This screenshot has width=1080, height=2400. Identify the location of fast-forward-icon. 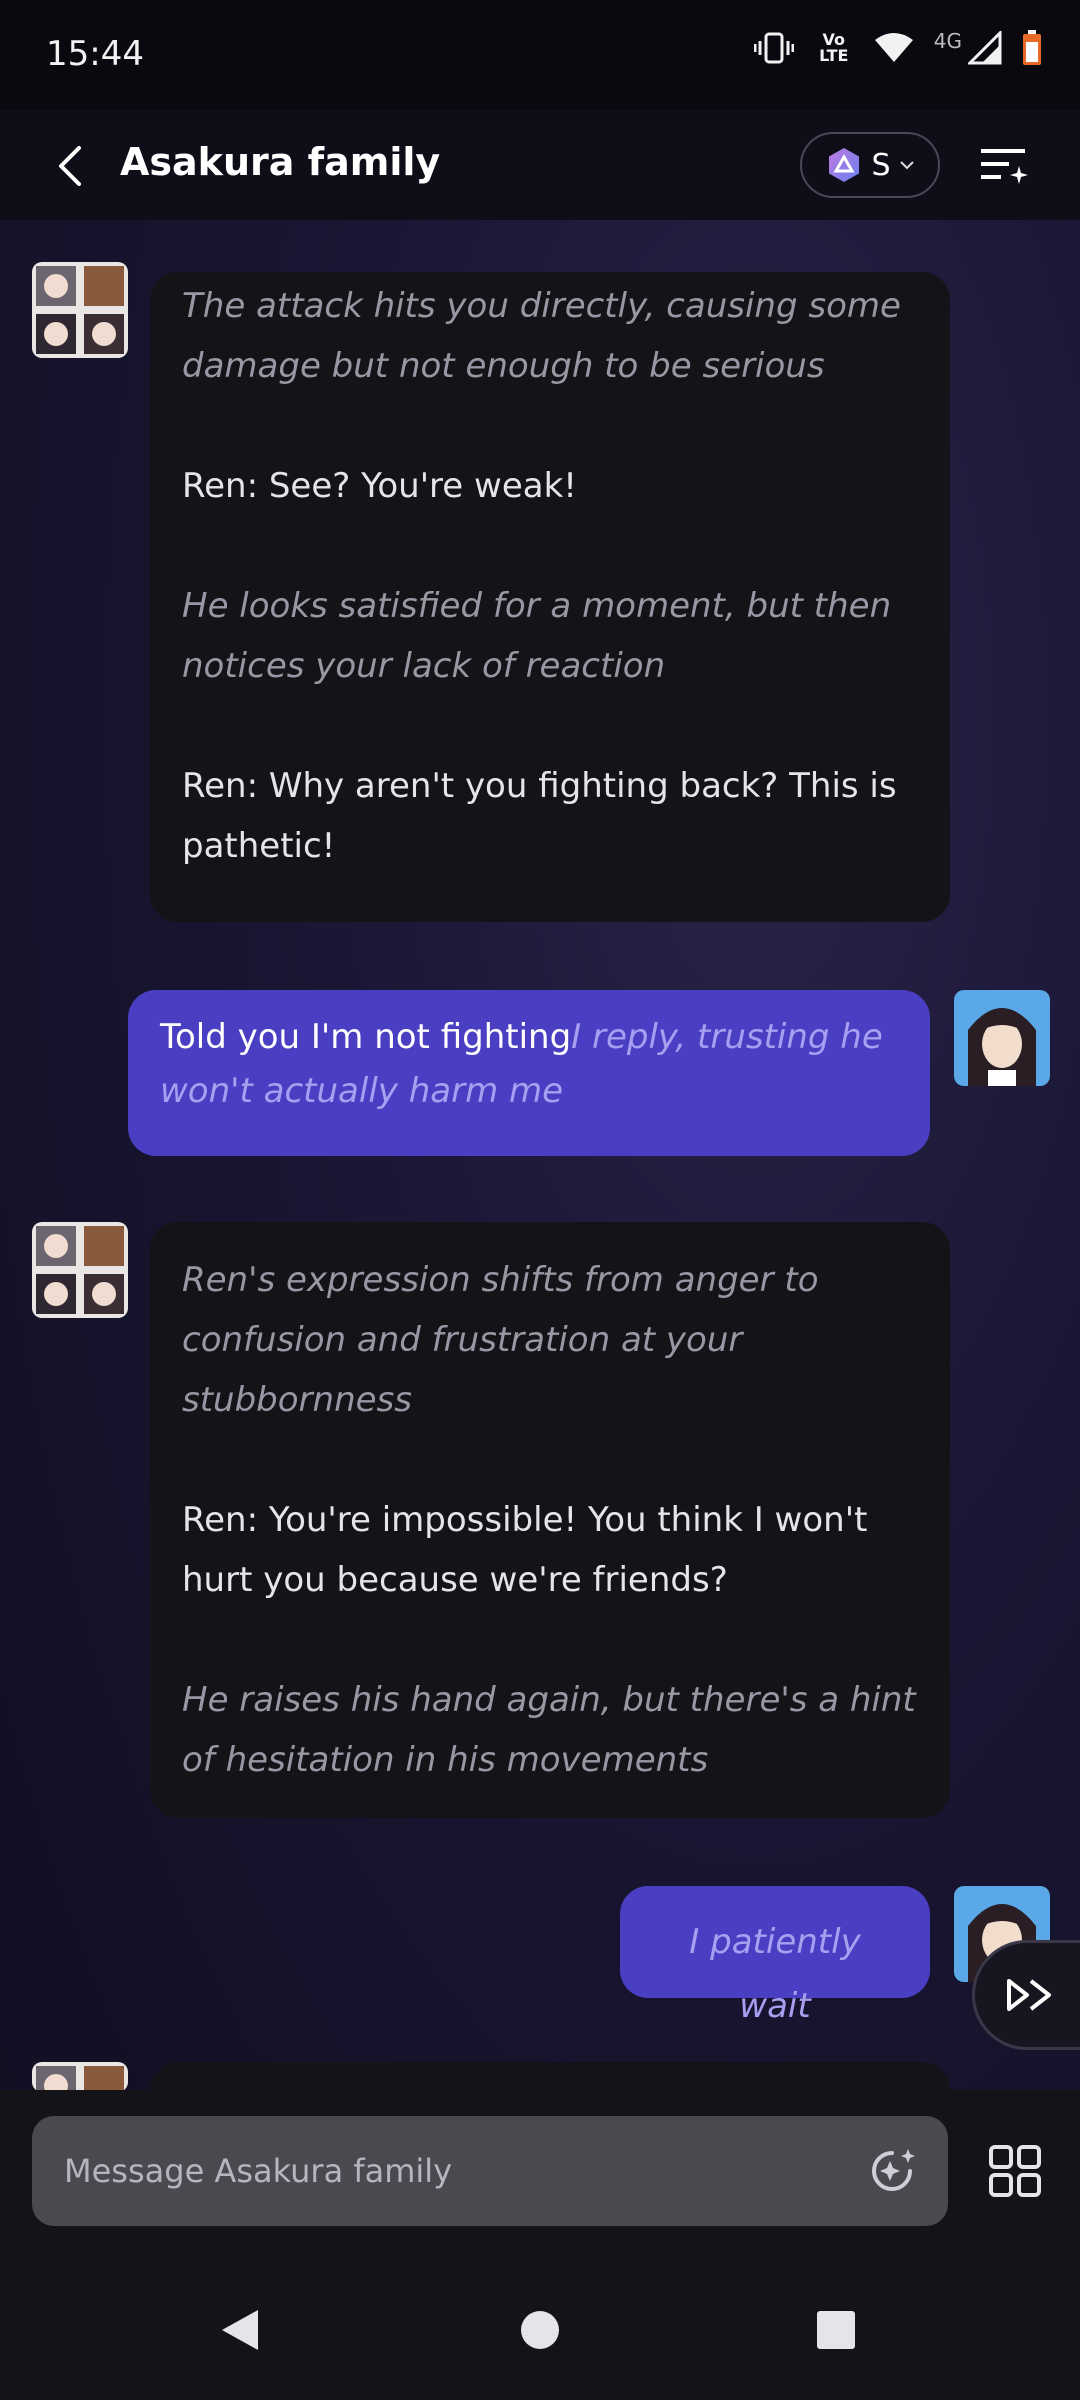
(1029, 1995).